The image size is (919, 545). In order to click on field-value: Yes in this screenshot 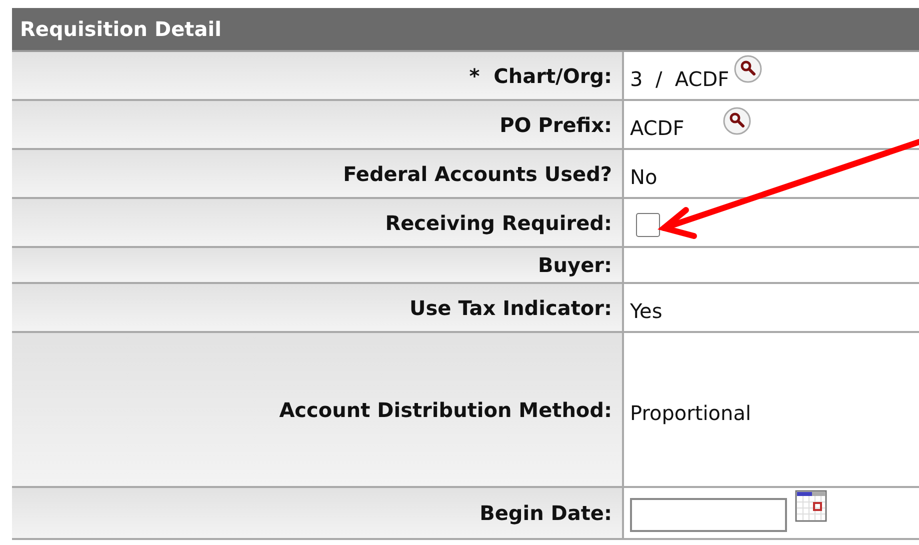, I will do `click(646, 311)`.